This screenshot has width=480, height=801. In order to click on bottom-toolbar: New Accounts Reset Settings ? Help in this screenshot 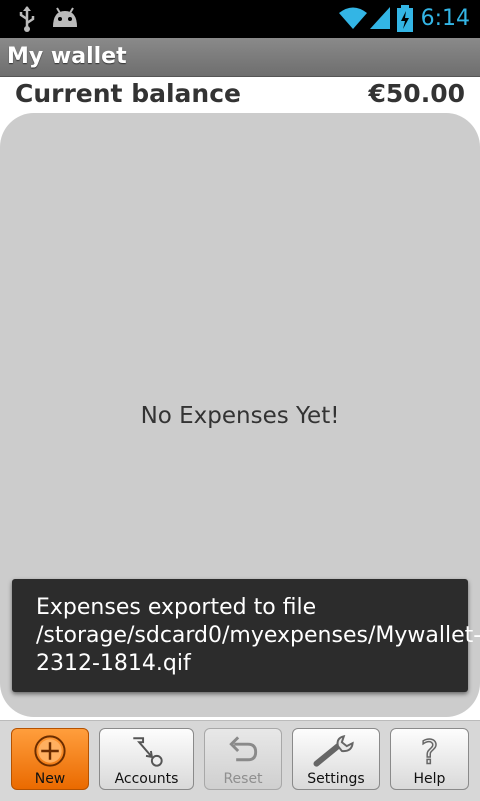, I will do `click(240, 760)`.